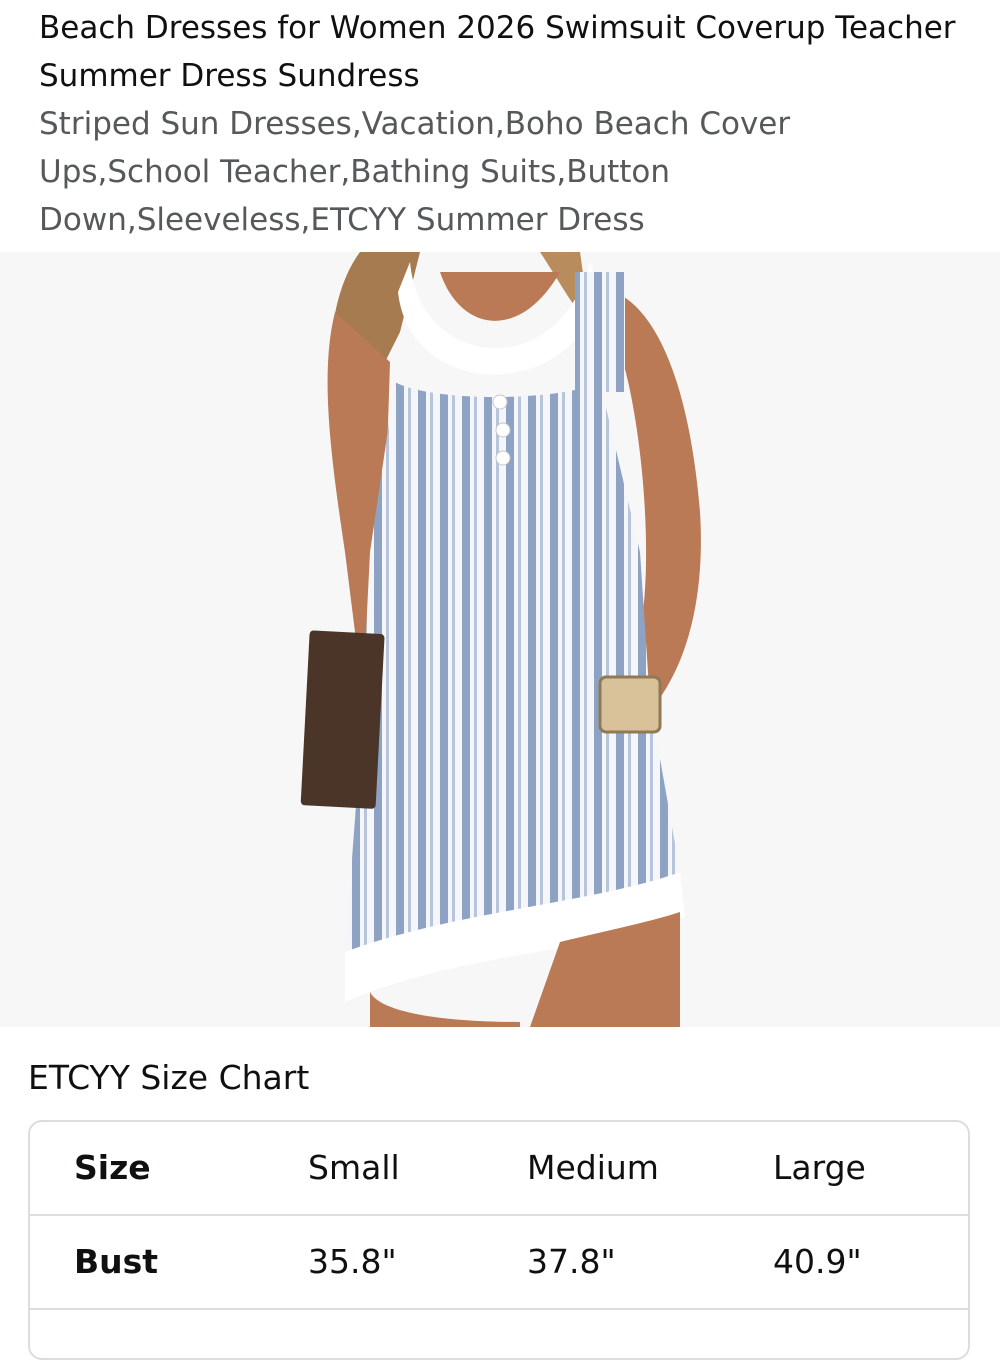 The image size is (1000, 1360). I want to click on size-chart-heading: ETCYY Size Chart, so click(169, 1077).